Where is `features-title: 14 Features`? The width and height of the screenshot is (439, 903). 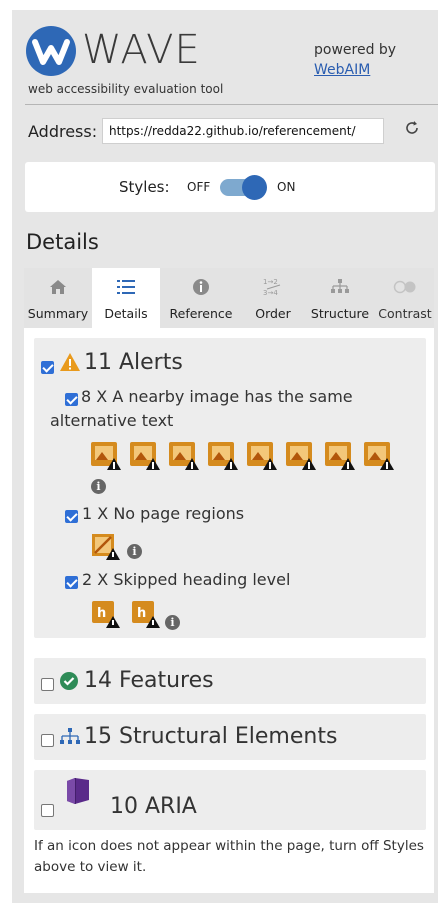 features-title: 14 Features is located at coordinates (149, 680).